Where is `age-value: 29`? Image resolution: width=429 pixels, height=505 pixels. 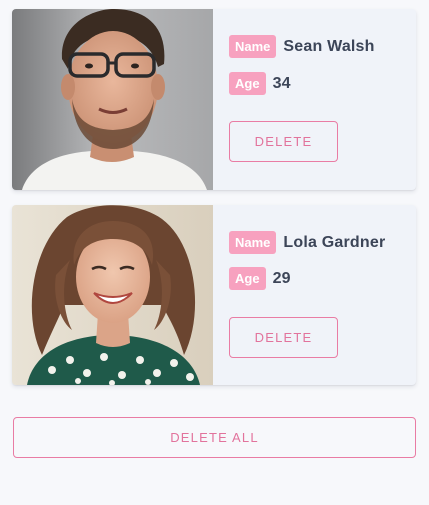
age-value: 29 is located at coordinates (281, 278).